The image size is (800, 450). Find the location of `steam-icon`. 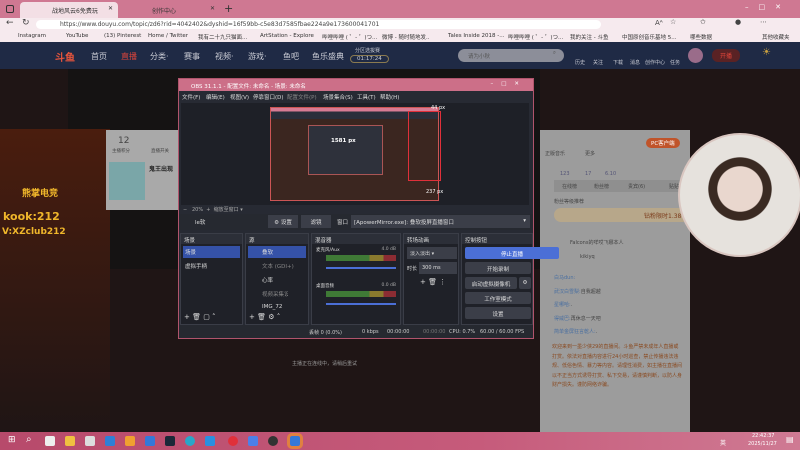

steam-icon is located at coordinates (170, 441).